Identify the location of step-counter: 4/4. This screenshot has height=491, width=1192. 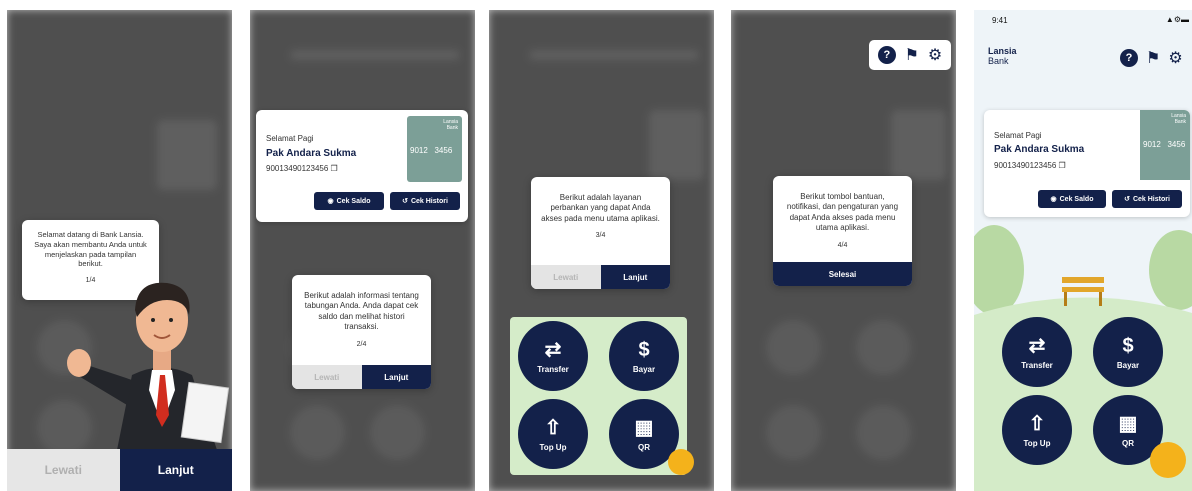
(842, 245).